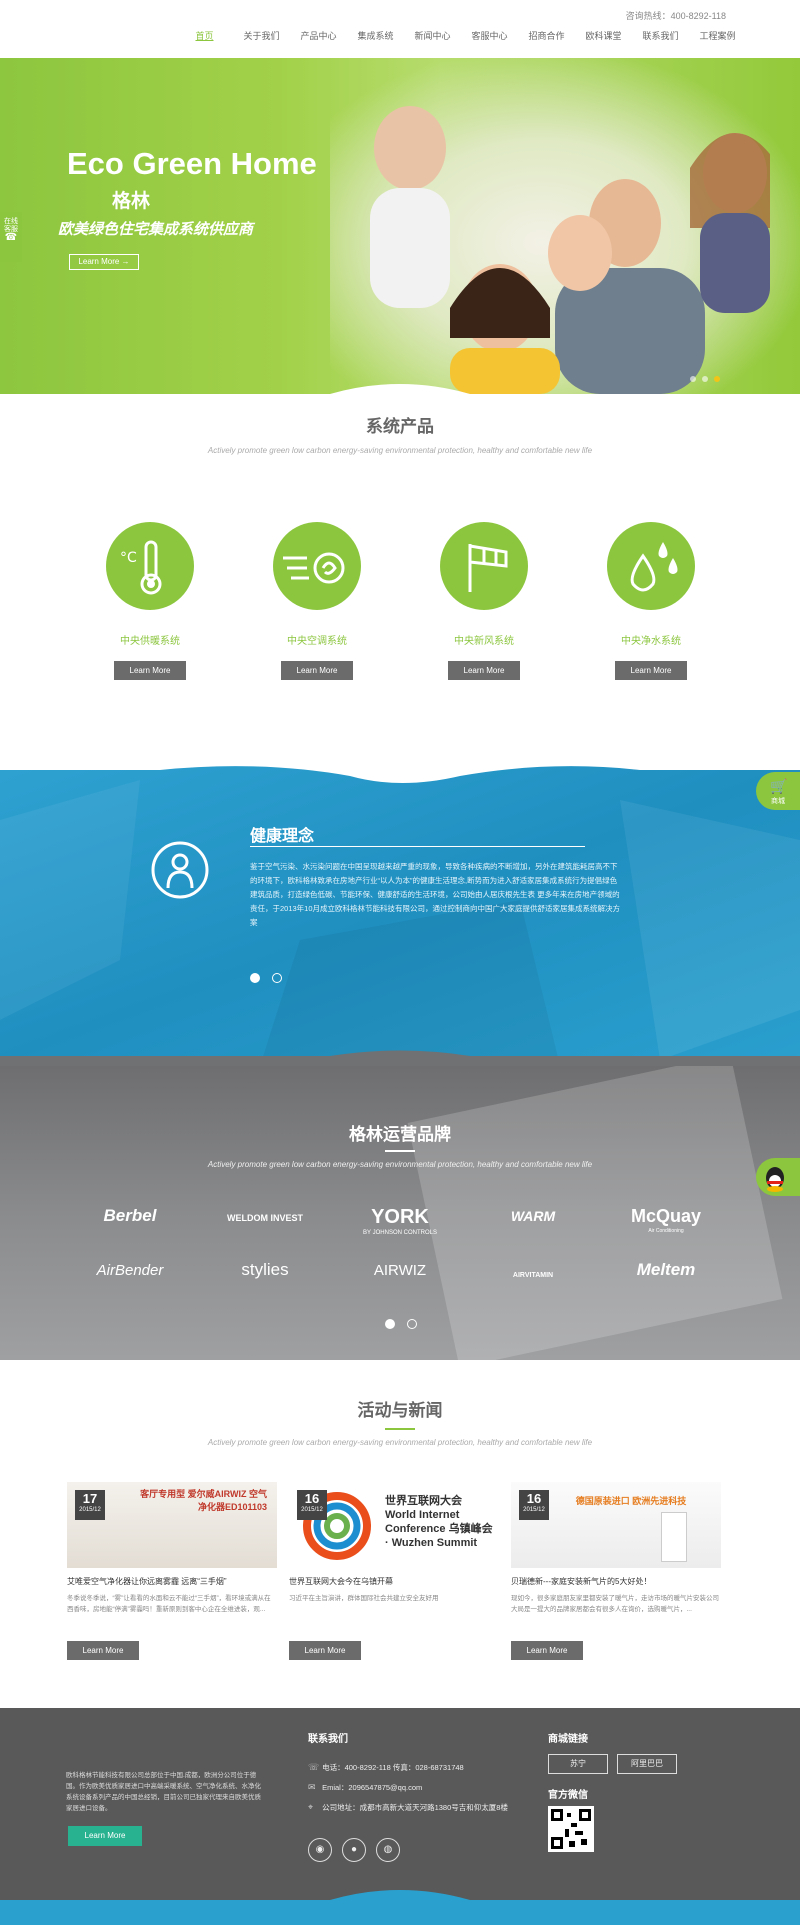 This screenshot has height=1925, width=800. I want to click on hero-brand: 格林, so click(131, 201).